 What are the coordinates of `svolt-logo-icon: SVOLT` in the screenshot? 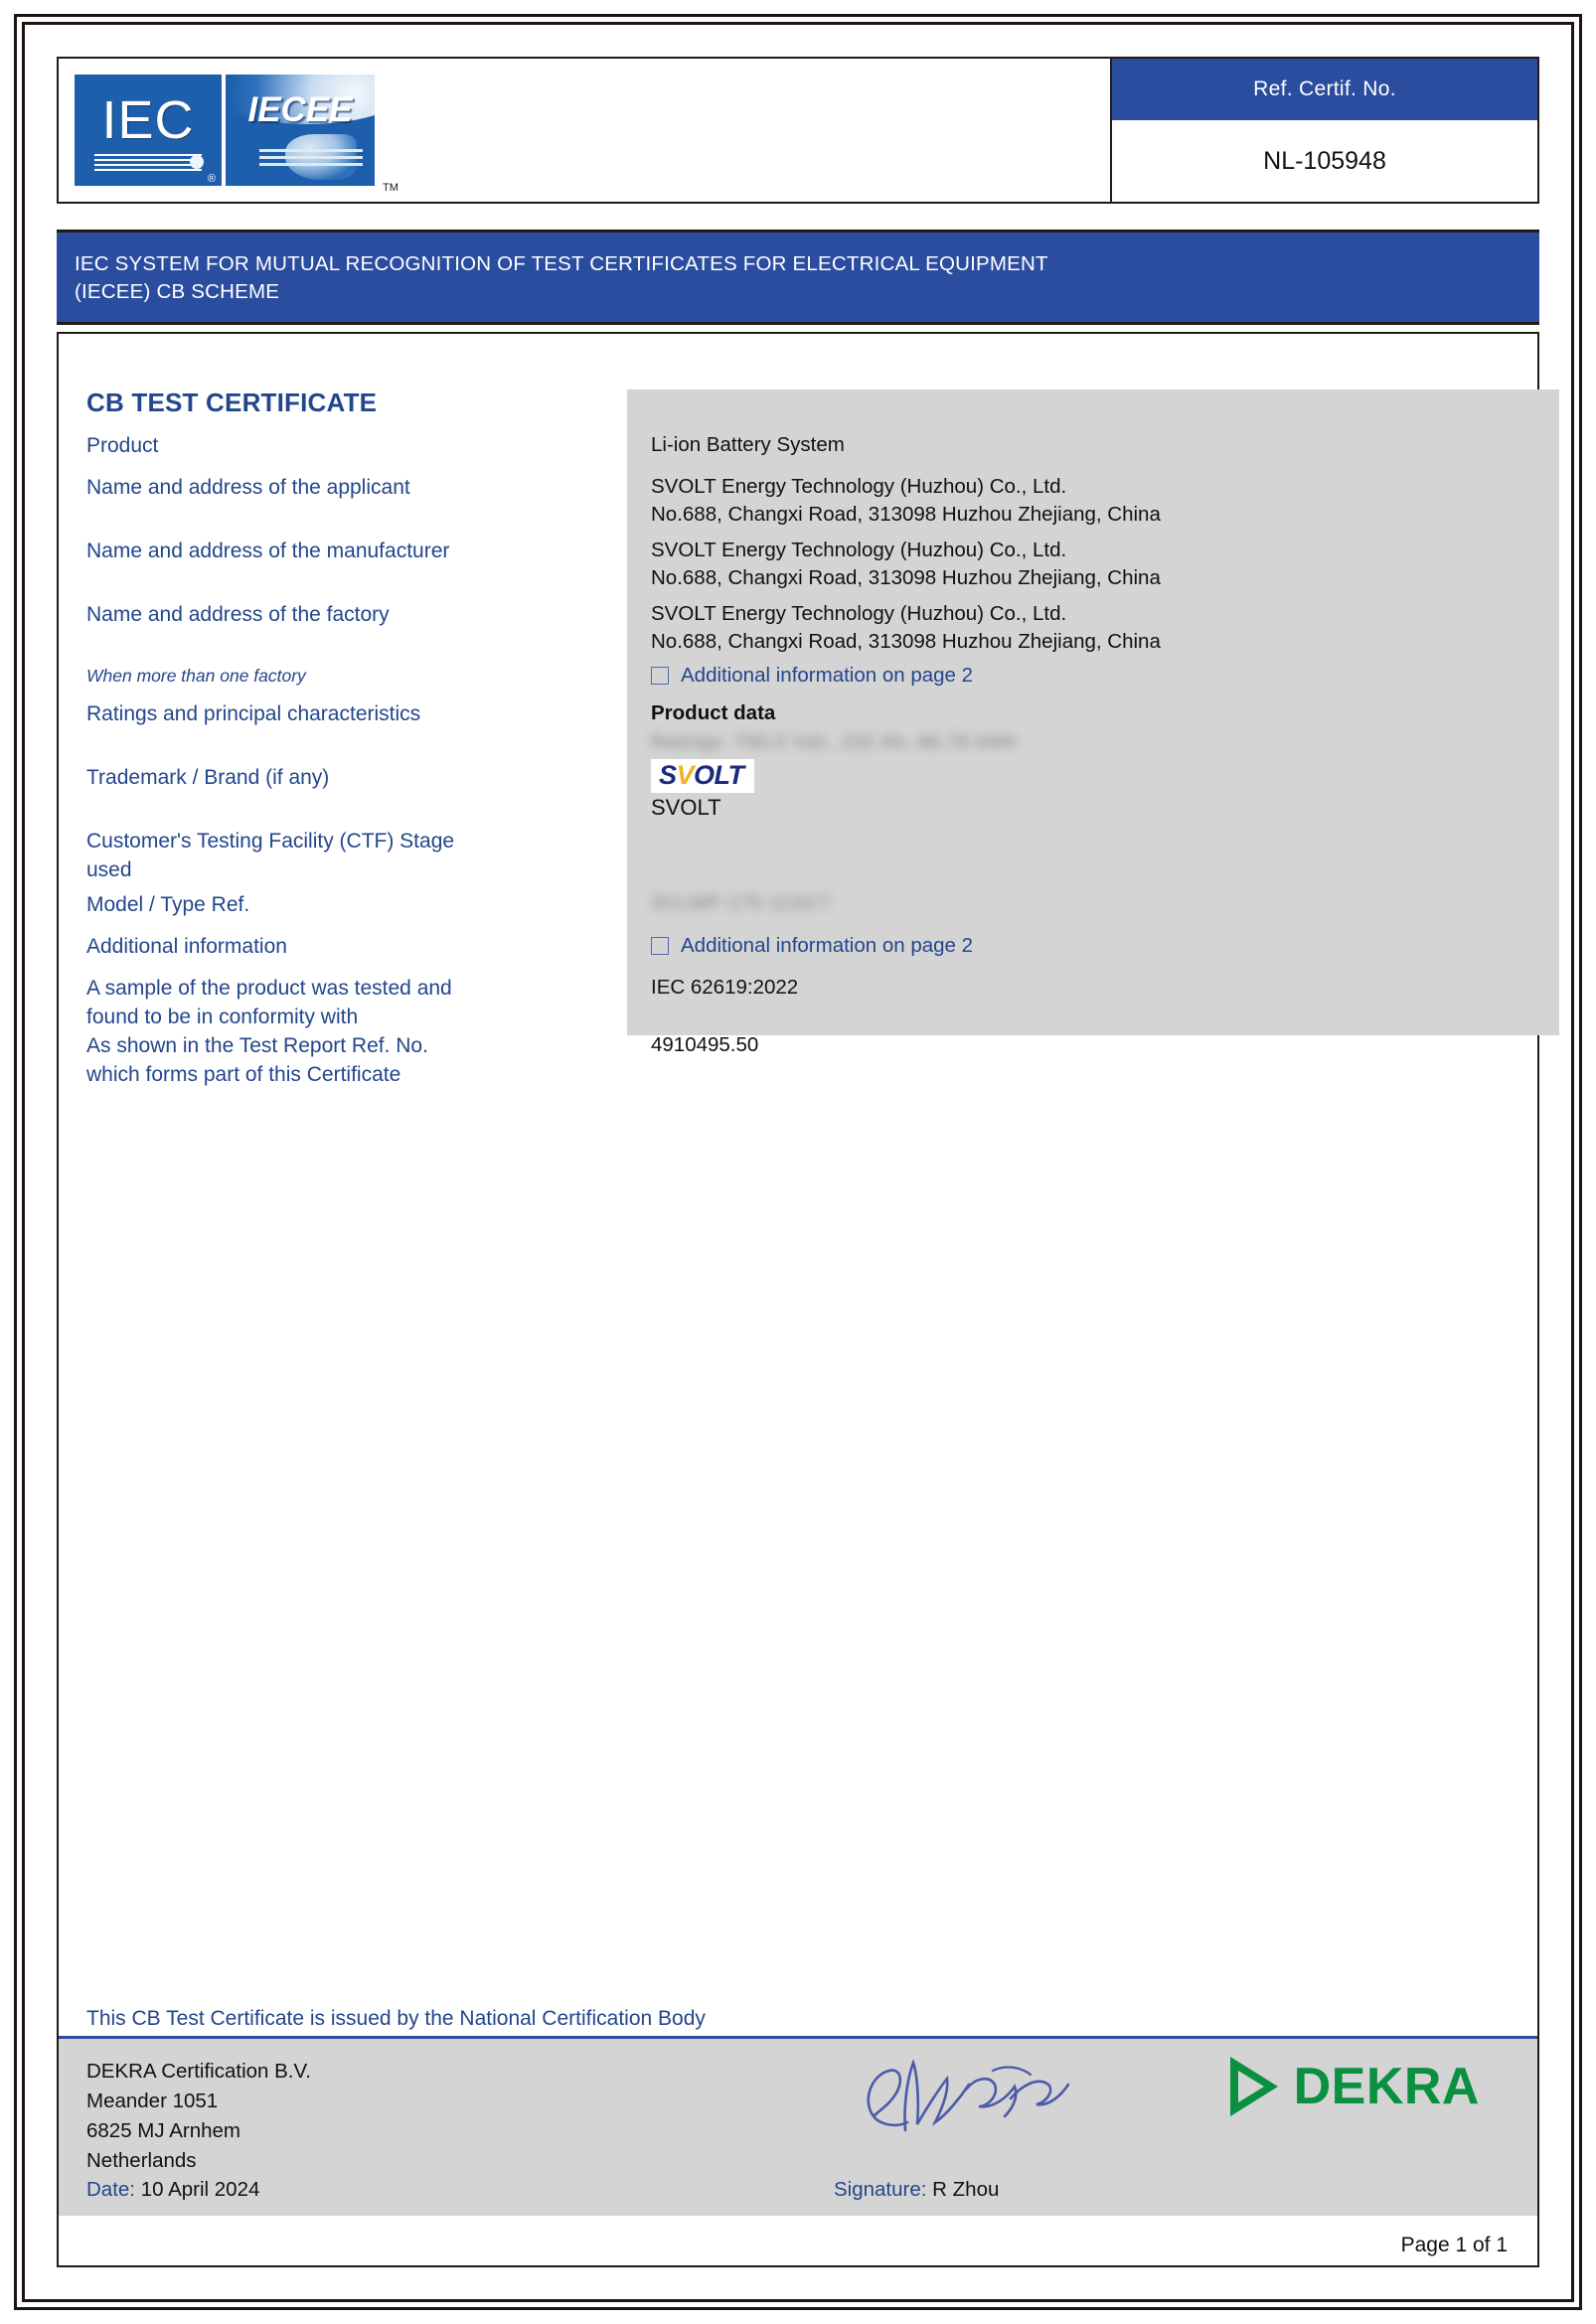 It's located at (702, 776).